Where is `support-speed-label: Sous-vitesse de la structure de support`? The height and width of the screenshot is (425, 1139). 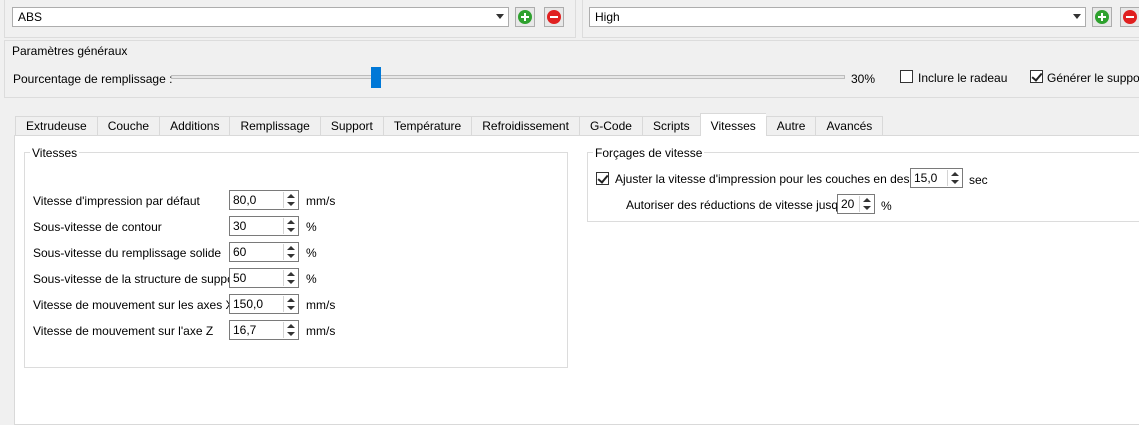 support-speed-label: Sous-vitesse de la structure de support is located at coordinates (137, 279).